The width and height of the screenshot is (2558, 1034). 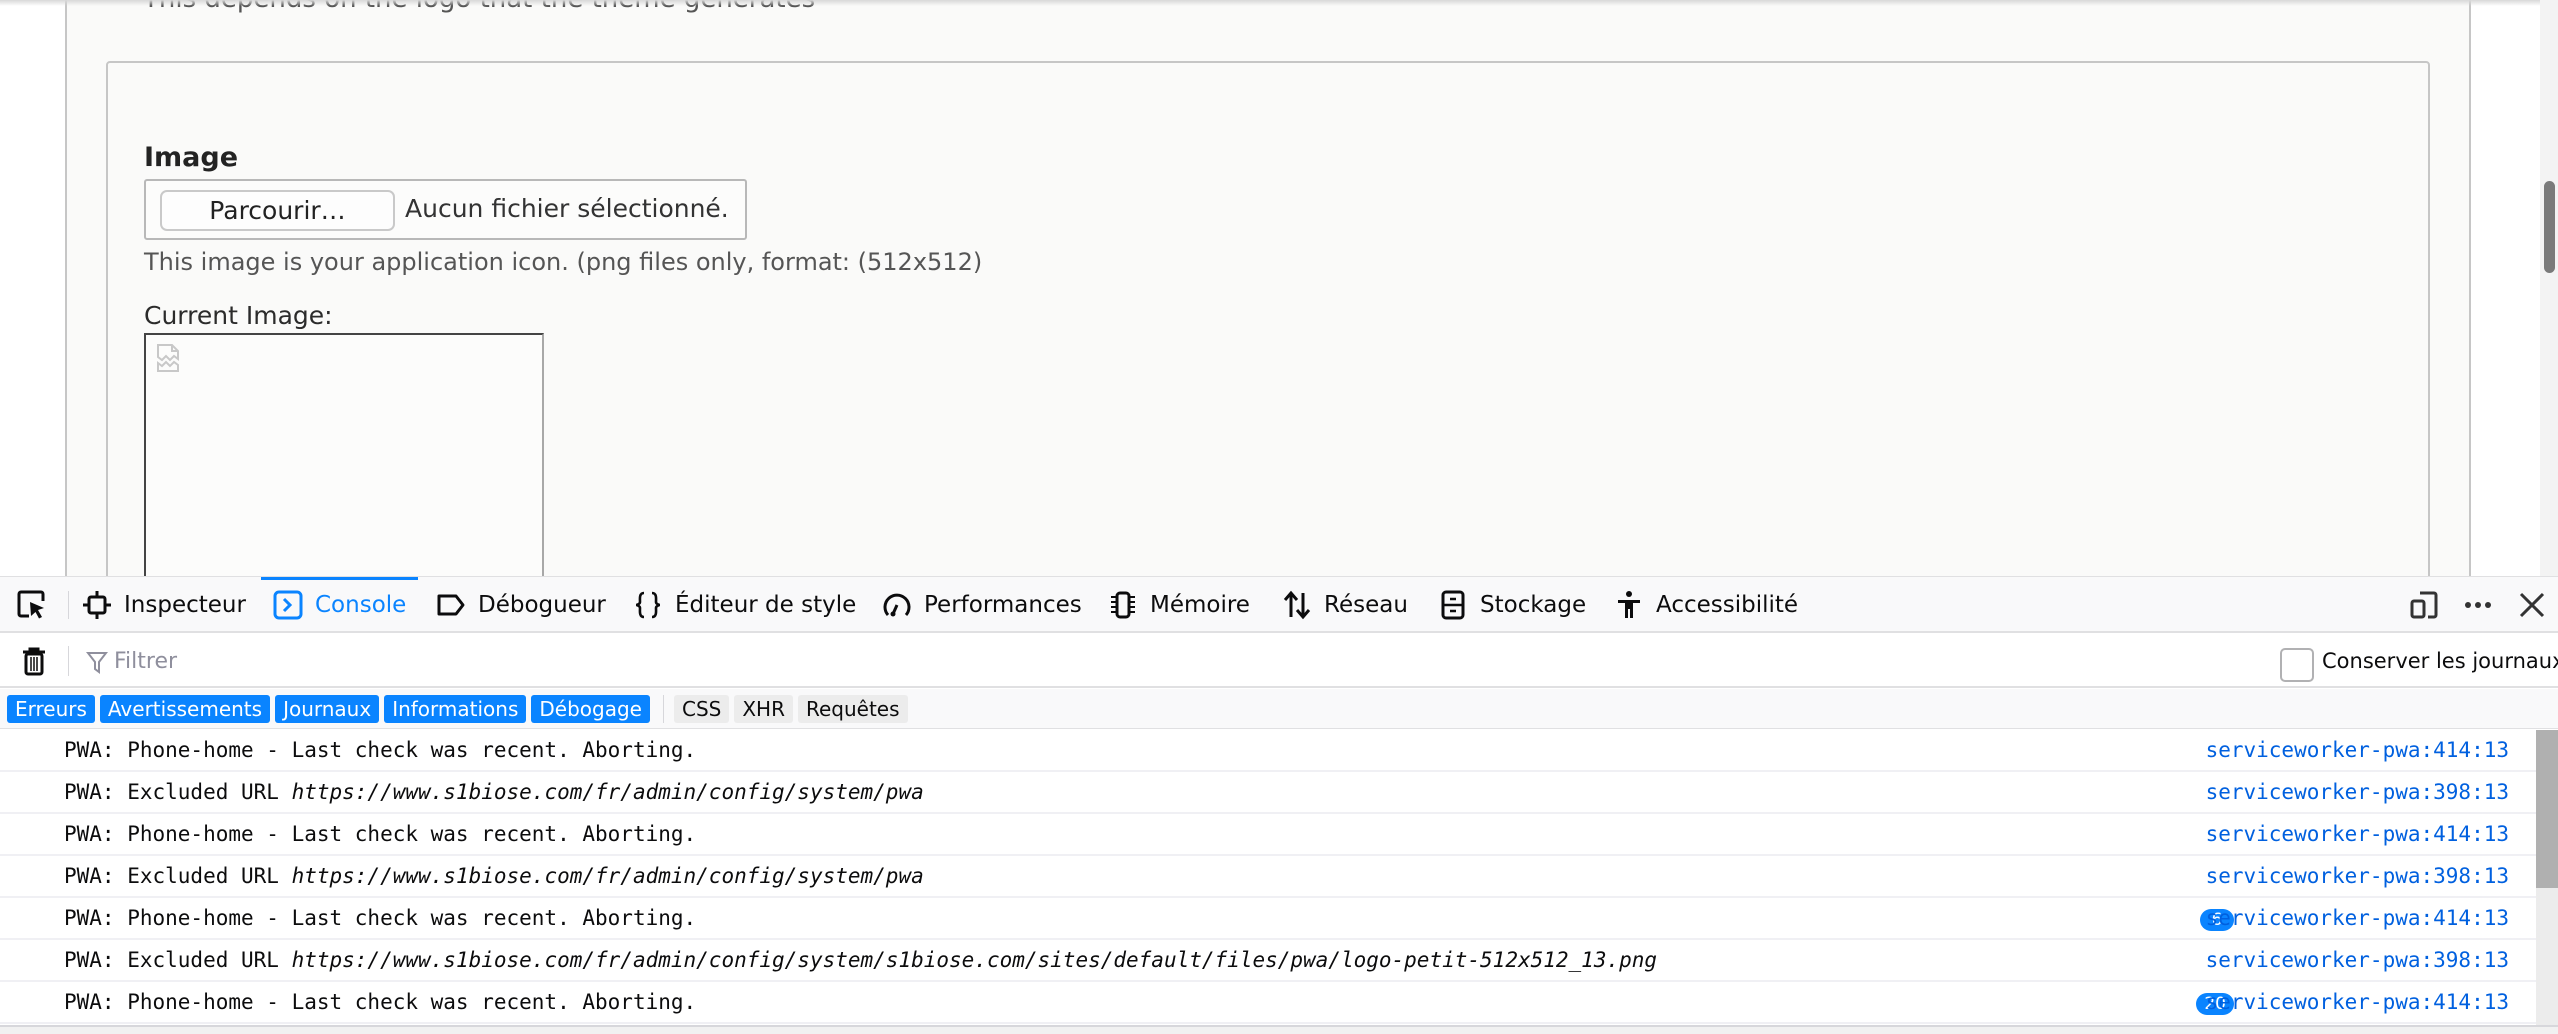 I want to click on tab-reseau: Réseau, so click(x=1345, y=605).